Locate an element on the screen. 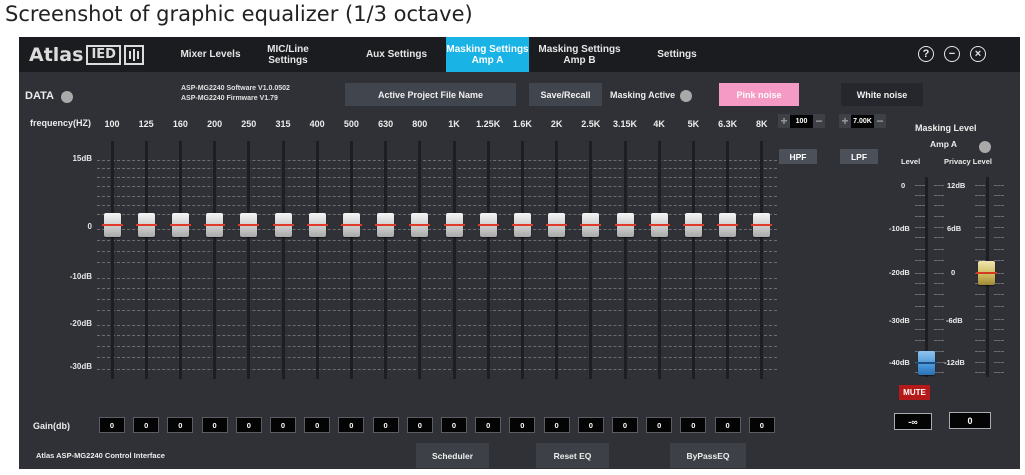  minimize-icon: − is located at coordinates (952, 54).